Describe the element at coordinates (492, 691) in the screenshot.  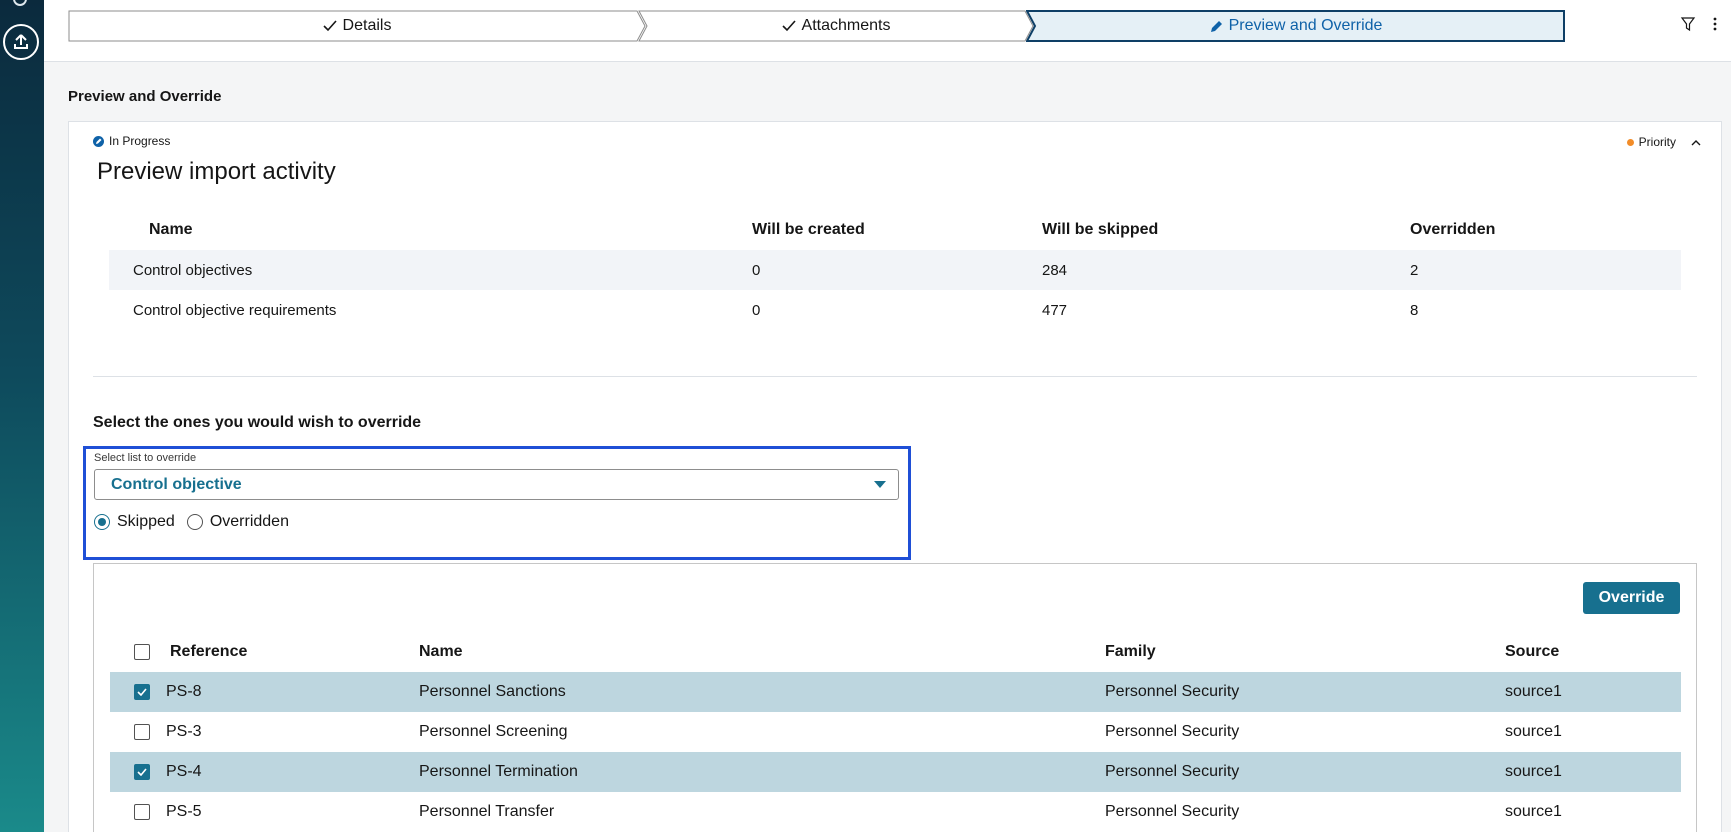
I see `cell-name: Personnel Sanctions` at that location.